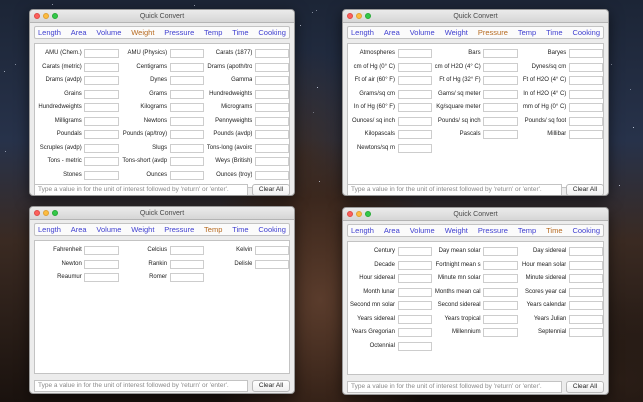  Describe the element at coordinates (142, 229) in the screenshot. I see `tab-weight: Weight` at that location.